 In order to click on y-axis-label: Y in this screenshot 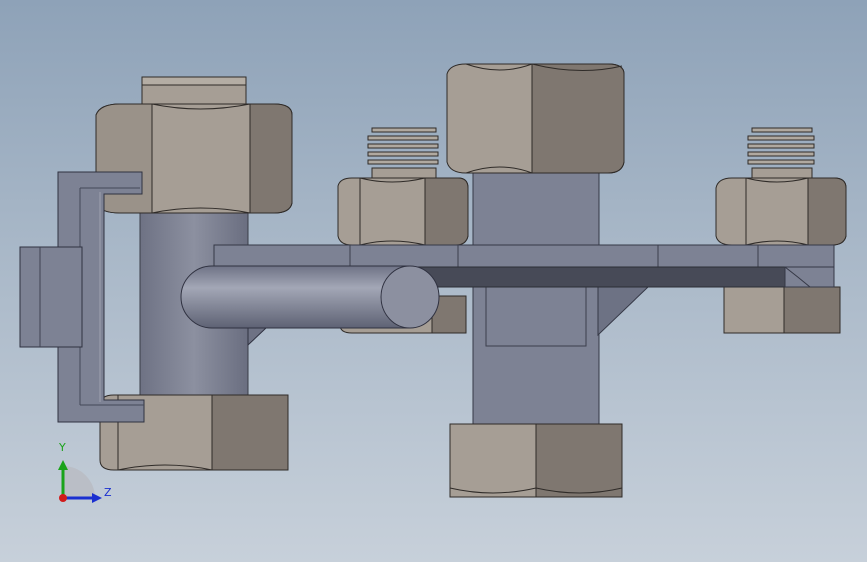, I will do `click(62, 447)`.